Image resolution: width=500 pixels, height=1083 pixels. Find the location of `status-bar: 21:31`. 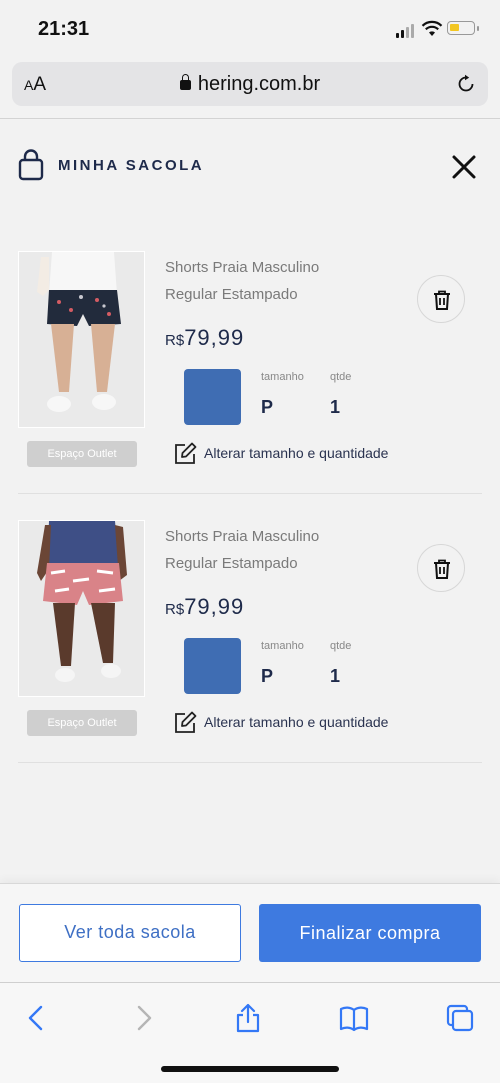

status-bar: 21:31 is located at coordinates (250, 29).